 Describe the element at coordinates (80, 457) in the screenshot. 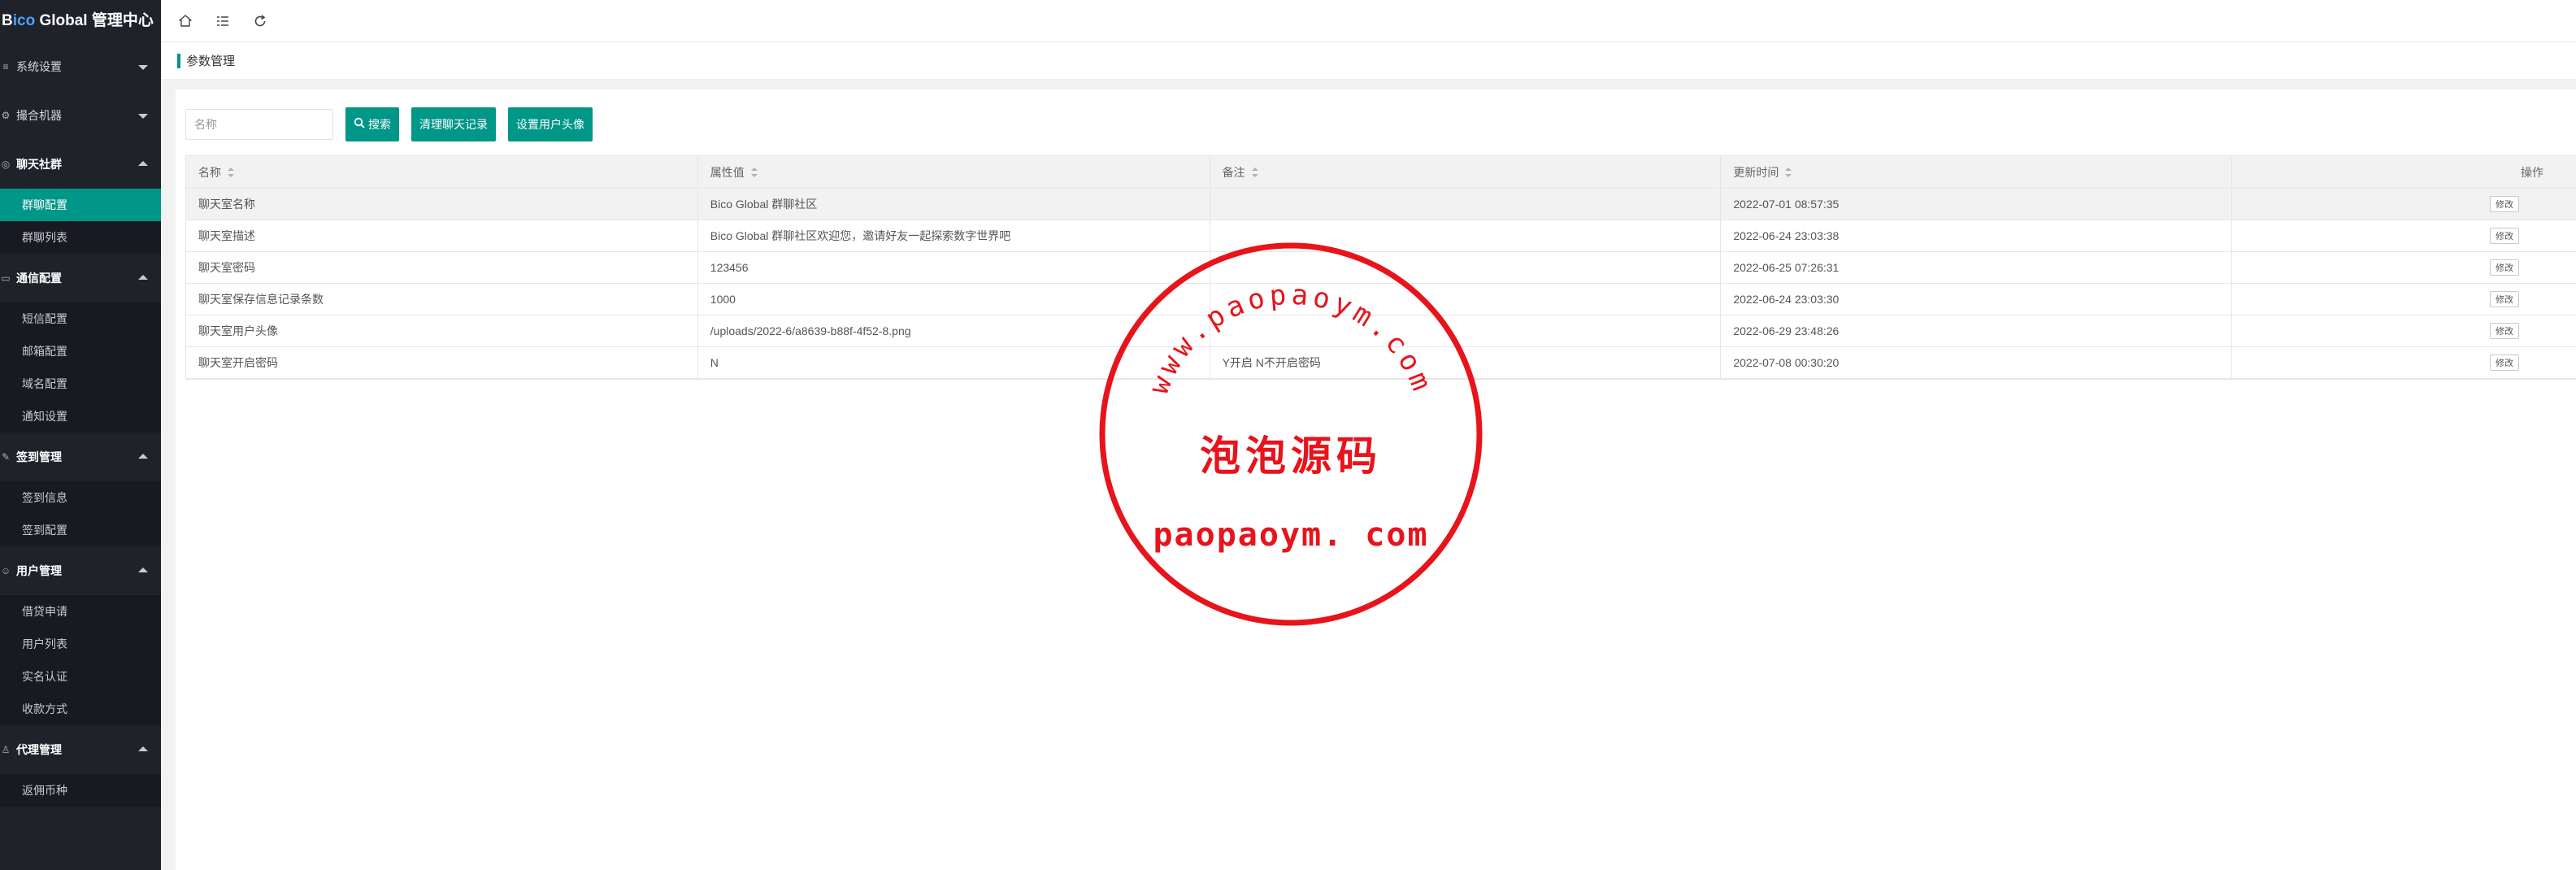

I see `sidebar-group-checkin: ✎ 签到管理` at that location.